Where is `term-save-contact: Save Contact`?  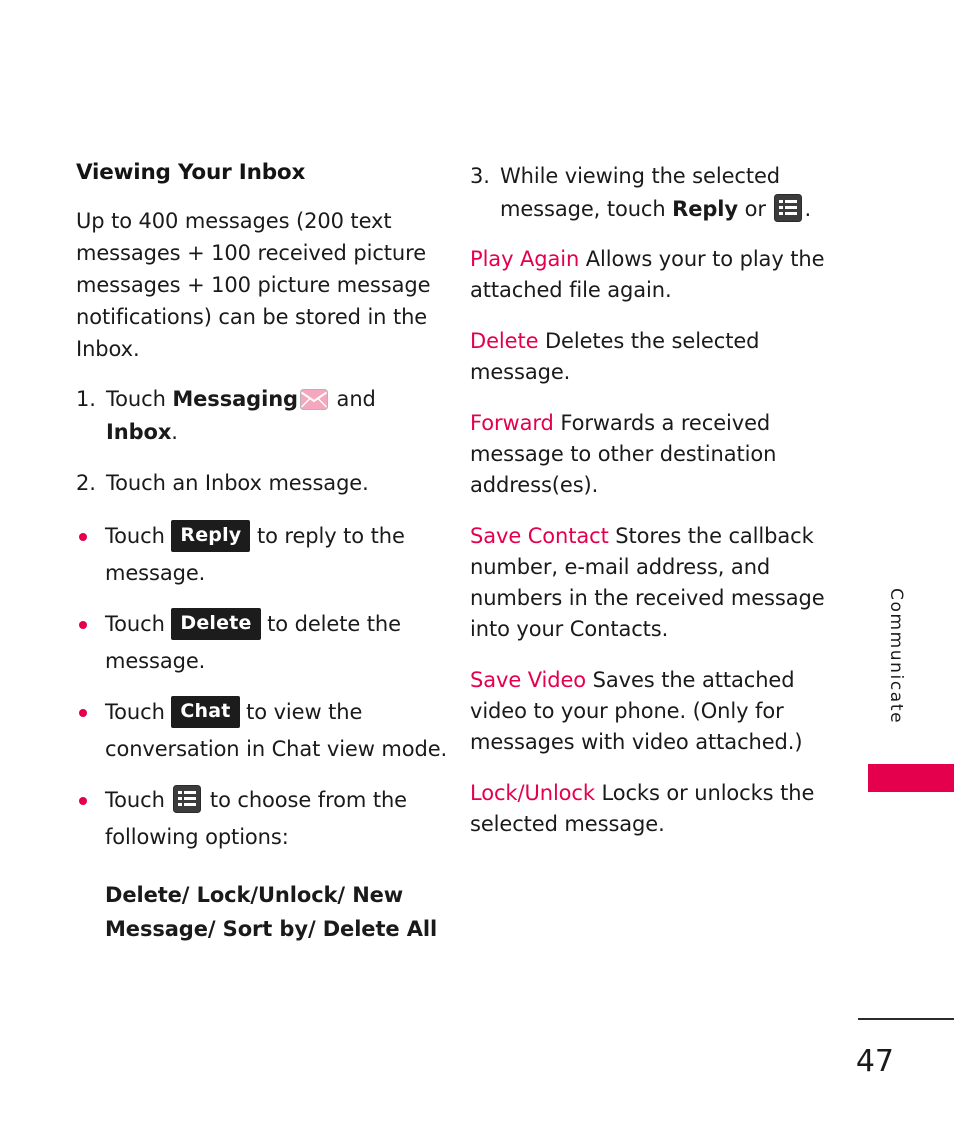 term-save-contact: Save Contact is located at coordinates (539, 536).